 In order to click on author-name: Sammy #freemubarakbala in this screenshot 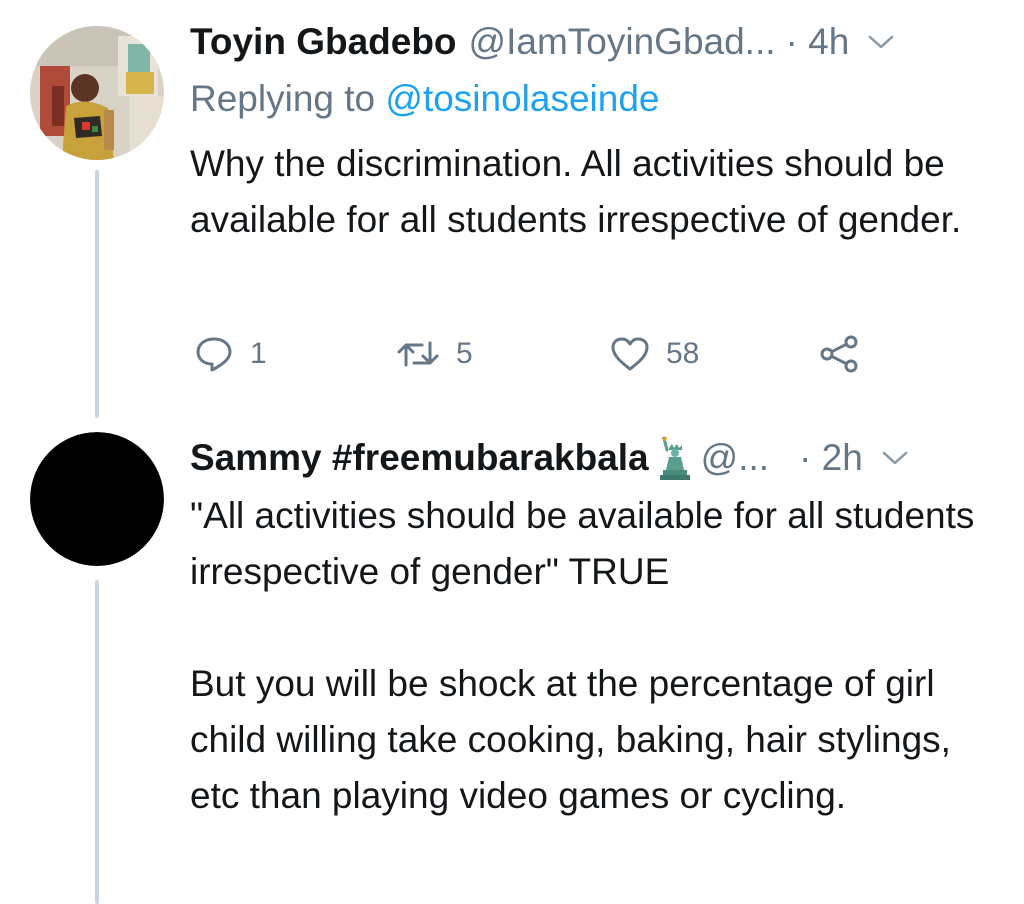, I will do `click(419, 458)`.